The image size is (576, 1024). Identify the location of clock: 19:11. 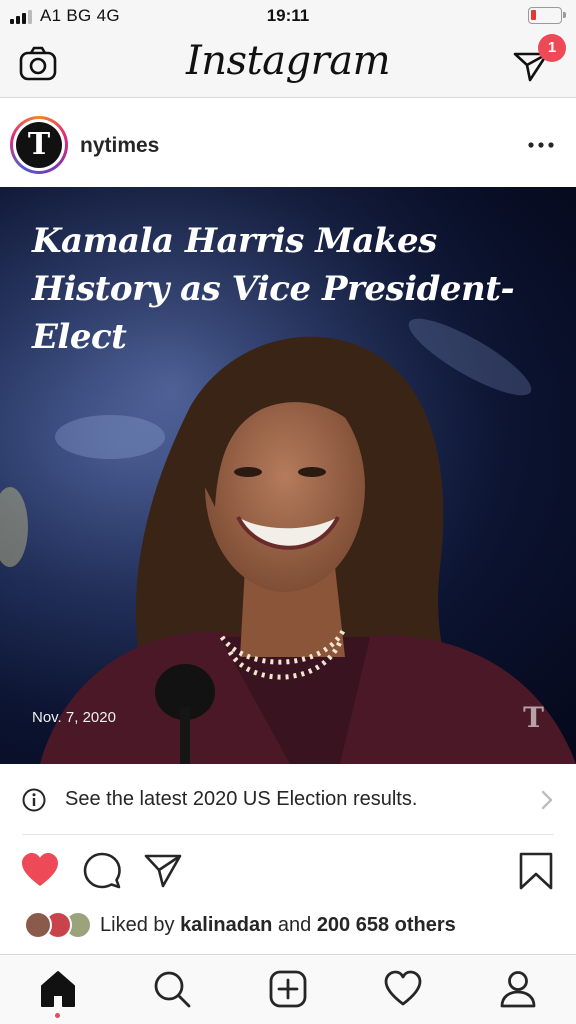
(288, 15).